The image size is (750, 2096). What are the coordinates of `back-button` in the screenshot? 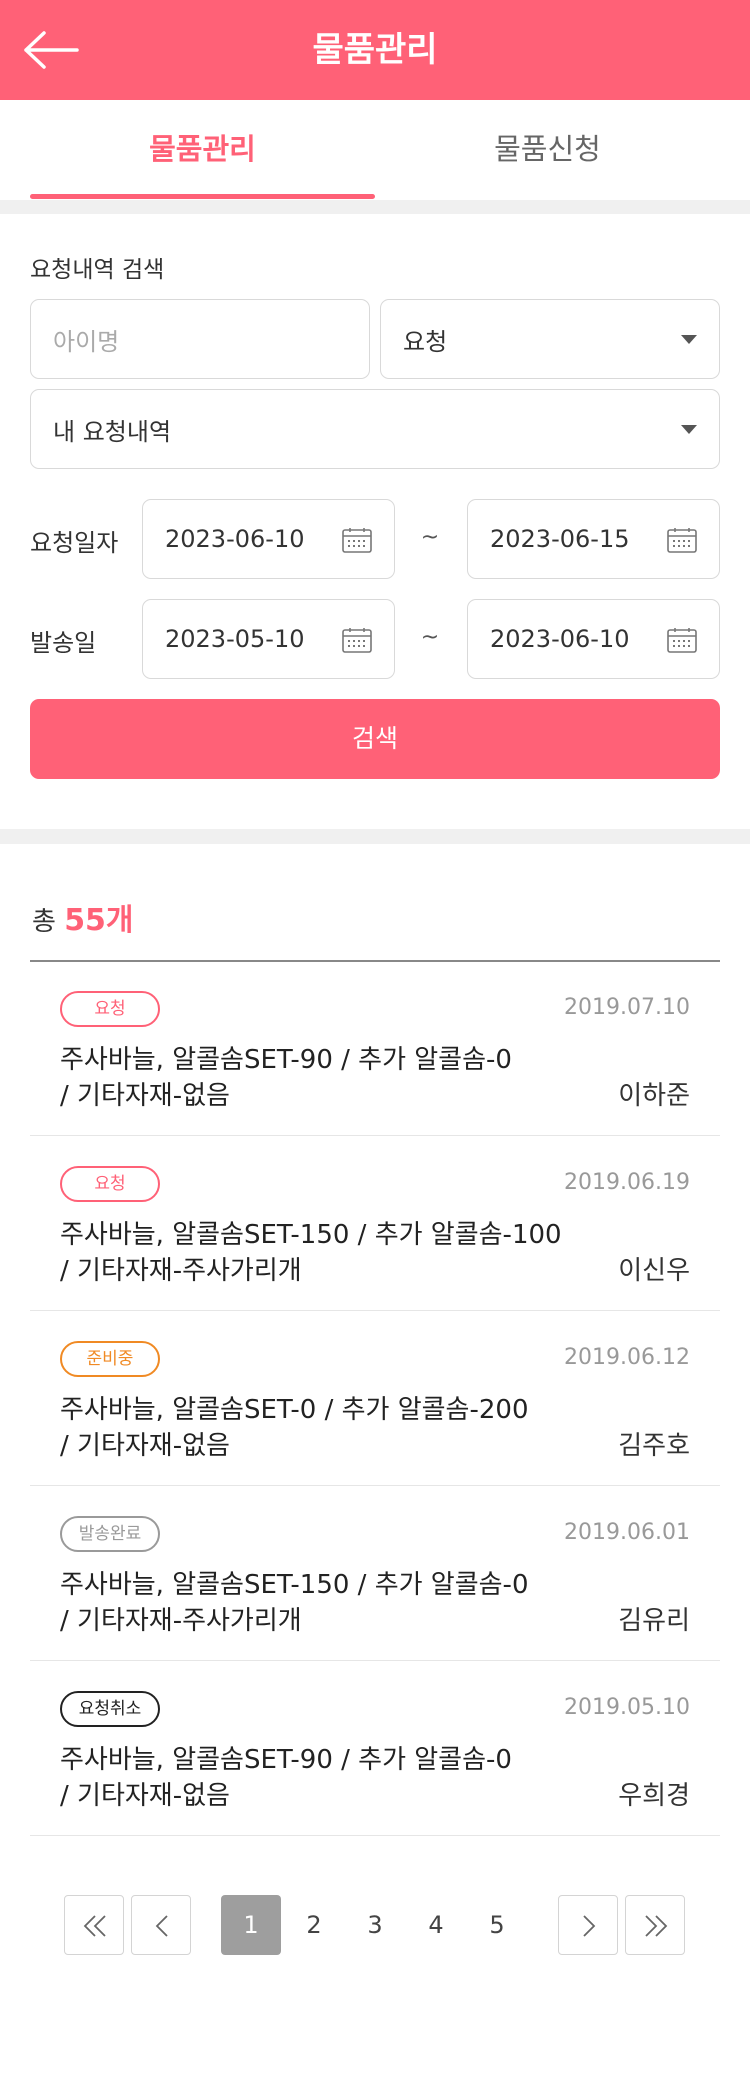 It's located at (52, 50).